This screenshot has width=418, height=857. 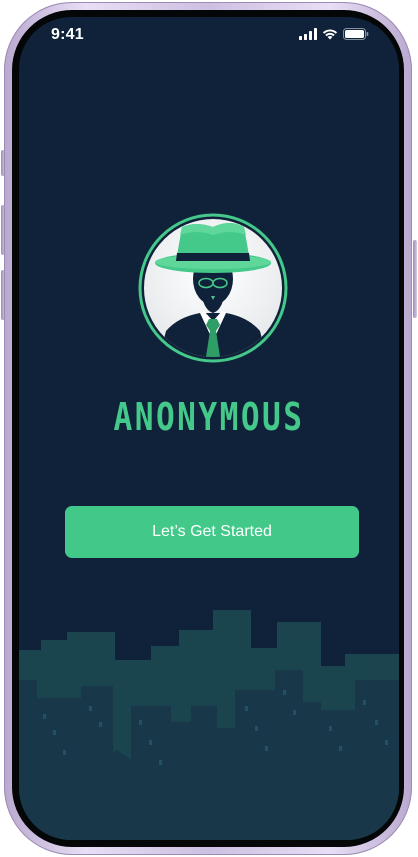 I want to click on brand-title: ANONYMOUS, so click(x=209, y=417).